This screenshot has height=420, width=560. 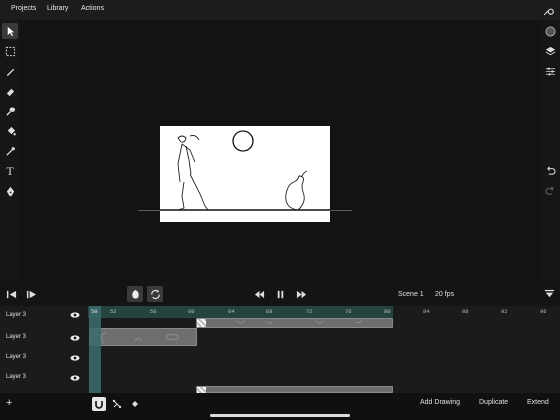 I want to click on layers-icon, so click(x=550, y=51).